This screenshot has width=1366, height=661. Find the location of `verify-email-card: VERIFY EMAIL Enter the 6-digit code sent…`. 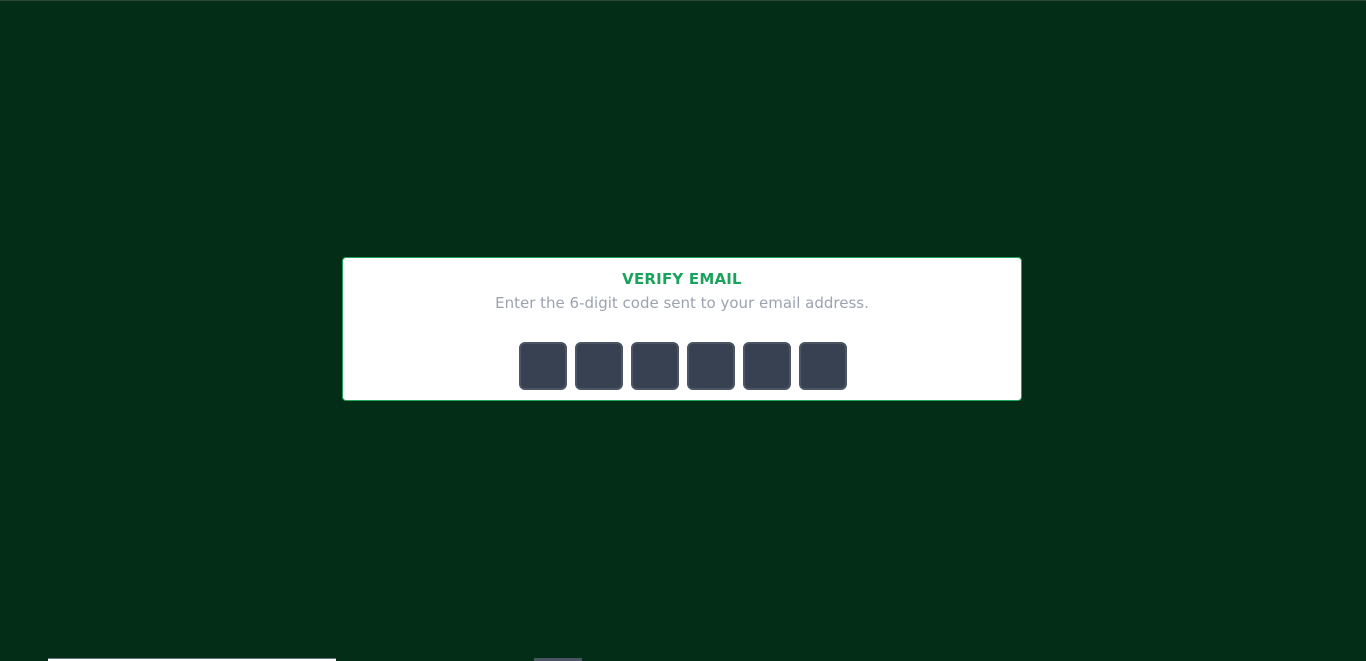

verify-email-card: VERIFY EMAIL Enter the 6-digit code sent… is located at coordinates (682, 329).